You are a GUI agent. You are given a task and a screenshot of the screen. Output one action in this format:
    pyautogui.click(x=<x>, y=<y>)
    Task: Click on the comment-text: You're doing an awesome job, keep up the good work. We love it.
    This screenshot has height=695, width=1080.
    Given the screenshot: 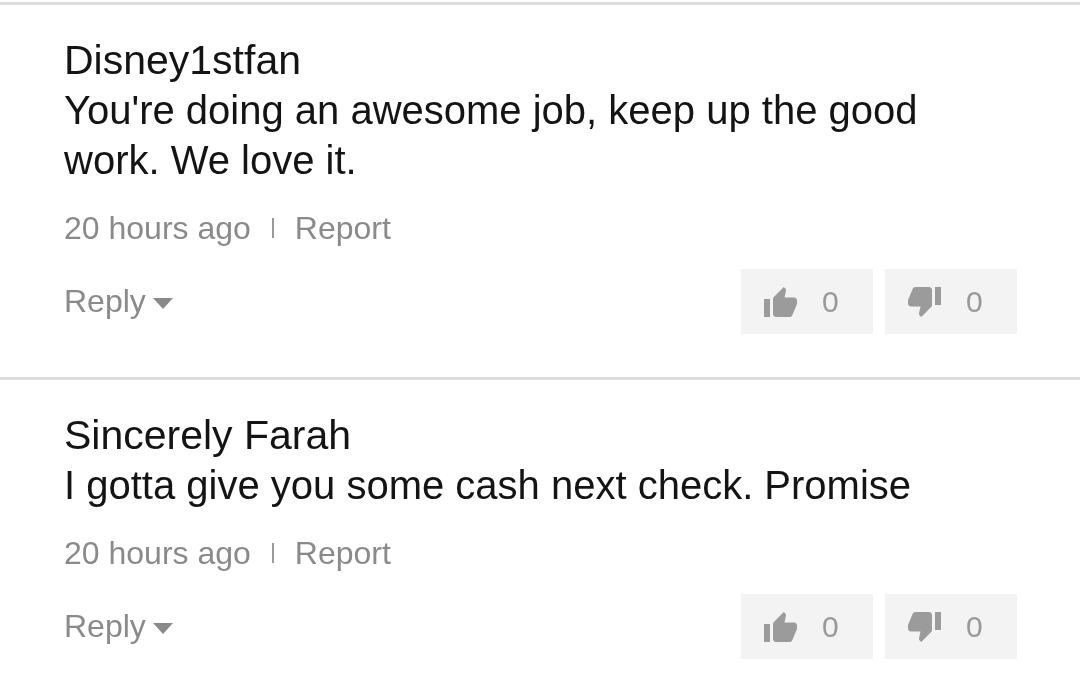 What is the action you would take?
    pyautogui.click(x=491, y=135)
    